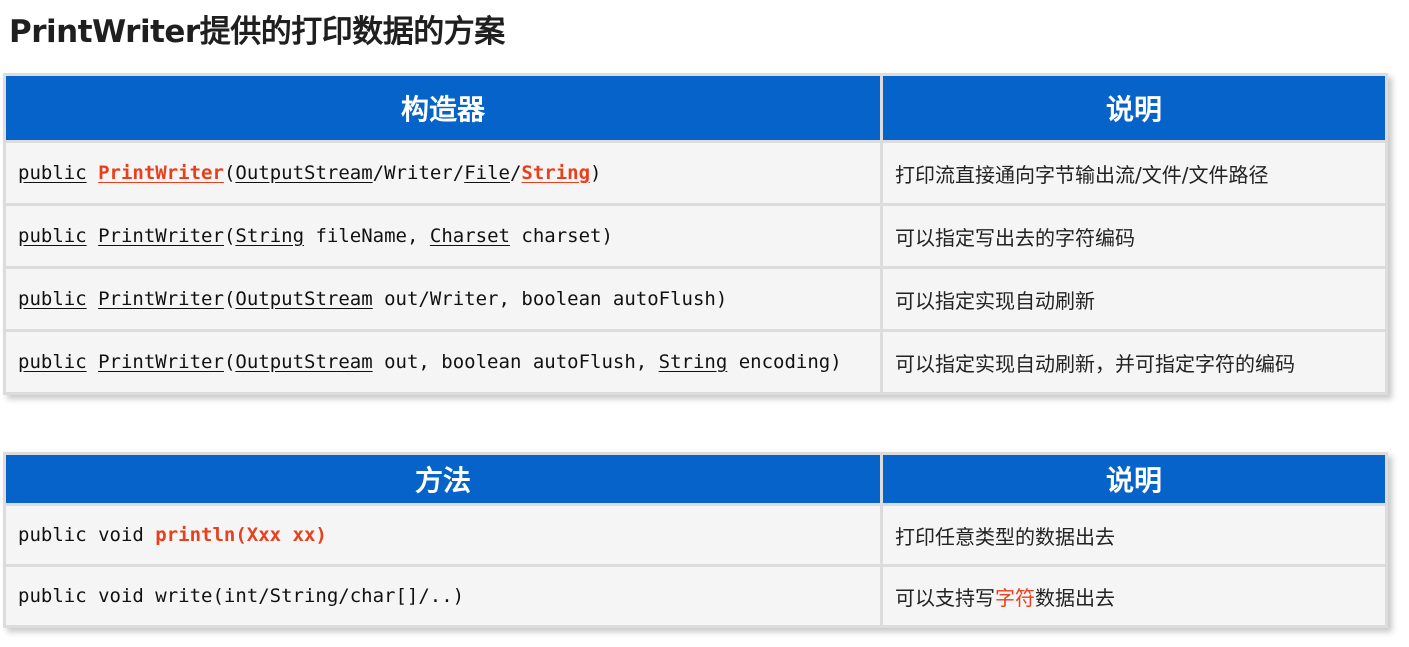 Image resolution: width=1409 pixels, height=647 pixels. Describe the element at coordinates (443, 535) in the screenshot. I see `signature-cell: public void println(Xxx xx)` at that location.